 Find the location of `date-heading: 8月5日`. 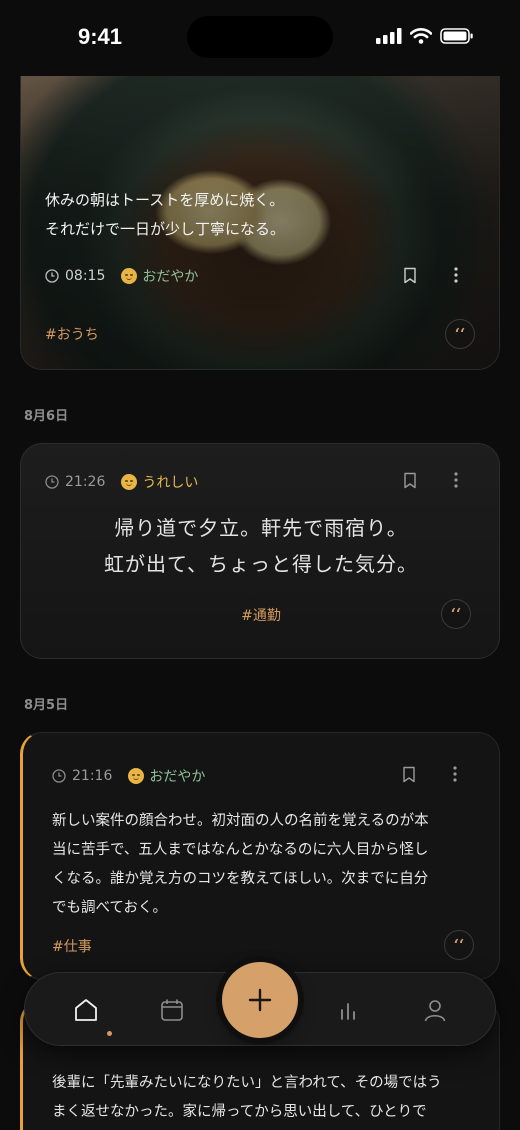

date-heading: 8月5日 is located at coordinates (46, 705).